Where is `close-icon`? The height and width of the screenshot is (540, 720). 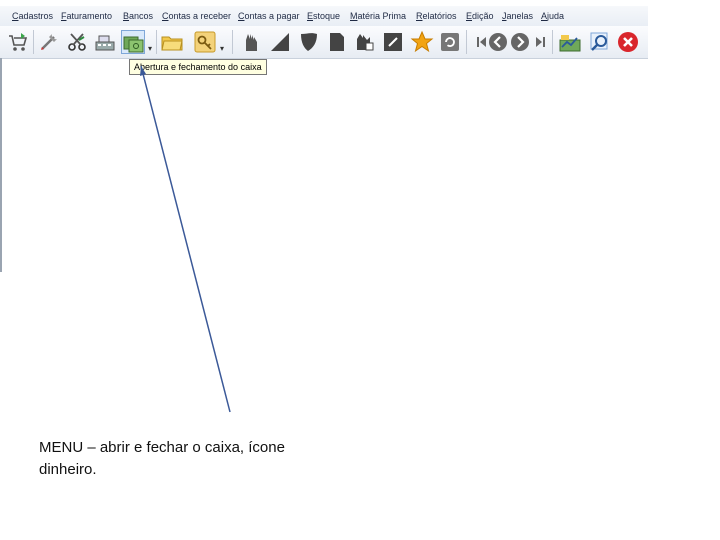 close-icon is located at coordinates (628, 42).